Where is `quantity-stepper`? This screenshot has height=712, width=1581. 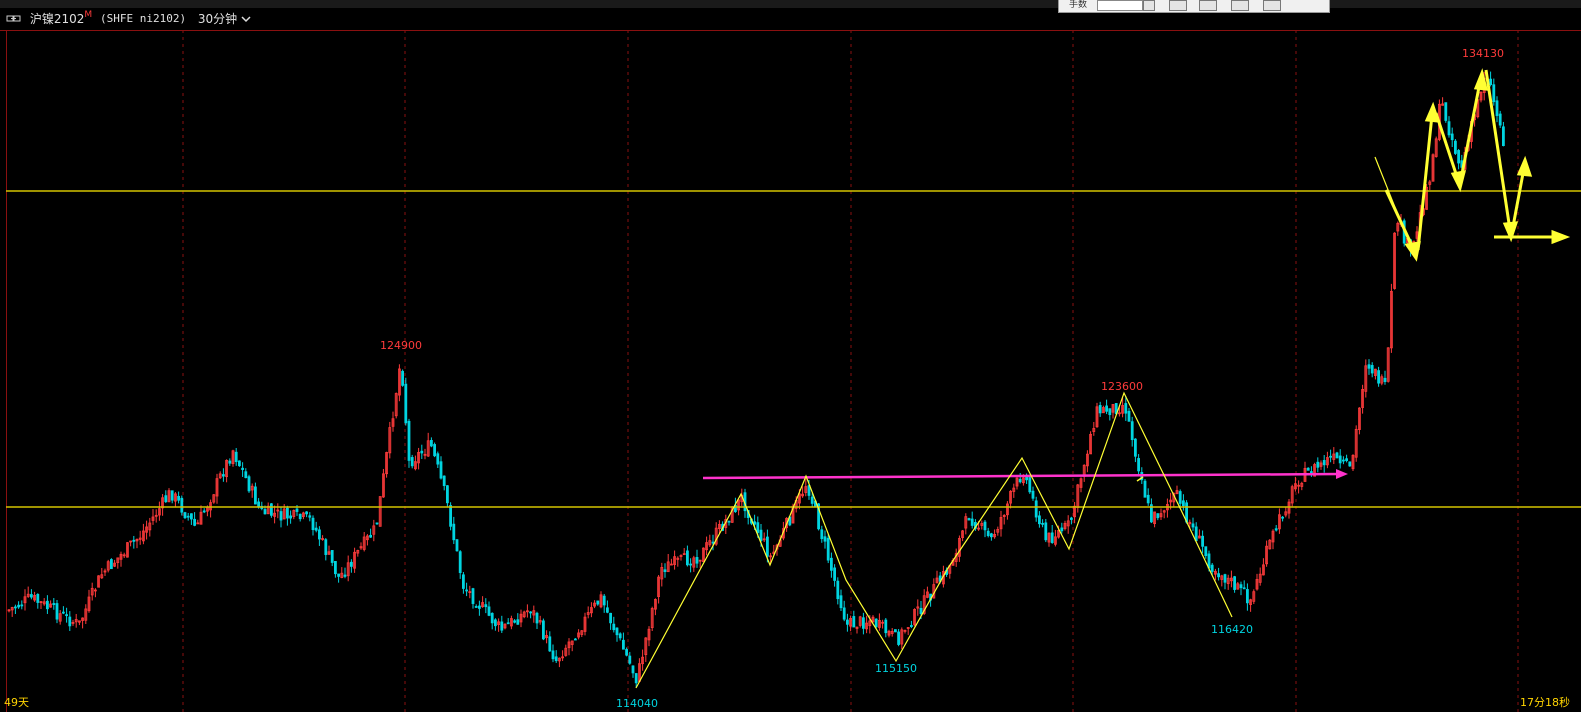 quantity-stepper is located at coordinates (1149, 5).